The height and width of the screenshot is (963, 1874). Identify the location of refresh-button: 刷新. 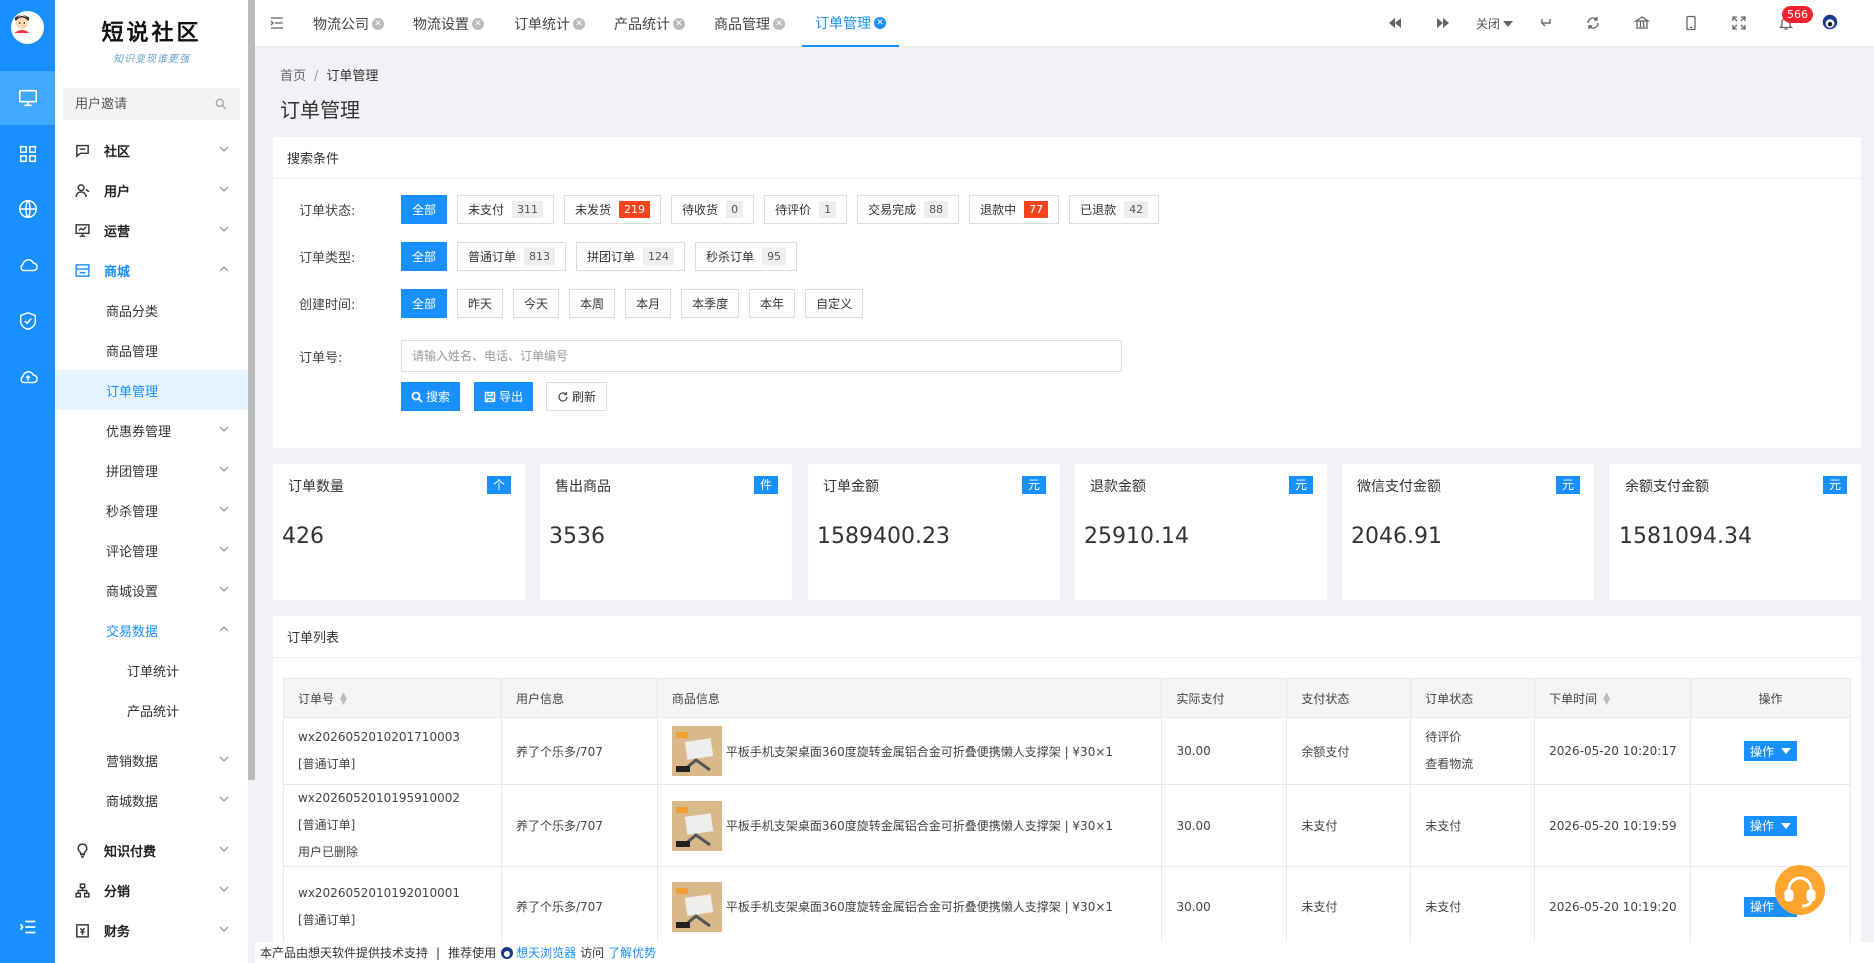
(577, 396).